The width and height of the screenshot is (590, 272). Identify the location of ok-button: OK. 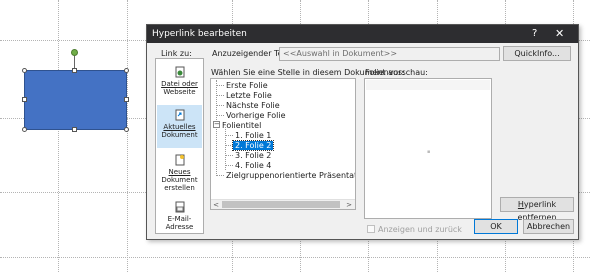
(496, 226).